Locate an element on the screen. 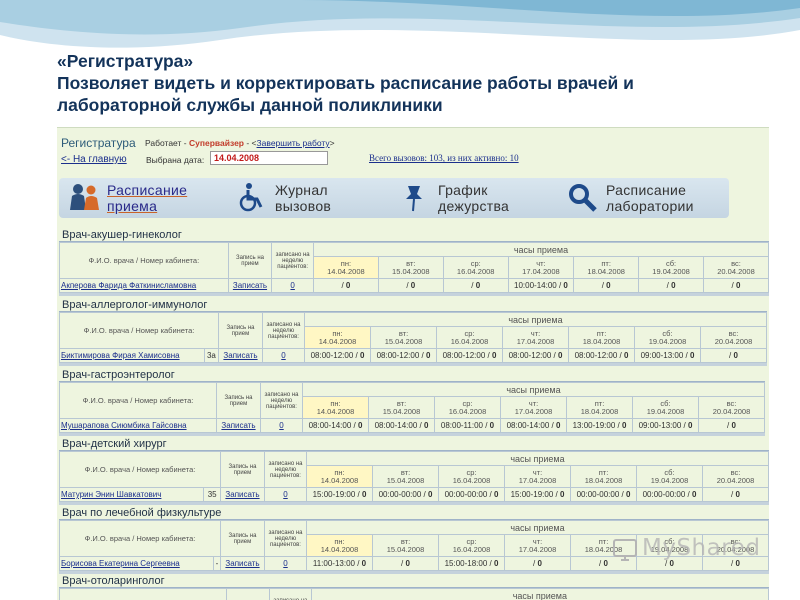  slot-time: 00:00-00:00 is located at coordinates (400, 494).